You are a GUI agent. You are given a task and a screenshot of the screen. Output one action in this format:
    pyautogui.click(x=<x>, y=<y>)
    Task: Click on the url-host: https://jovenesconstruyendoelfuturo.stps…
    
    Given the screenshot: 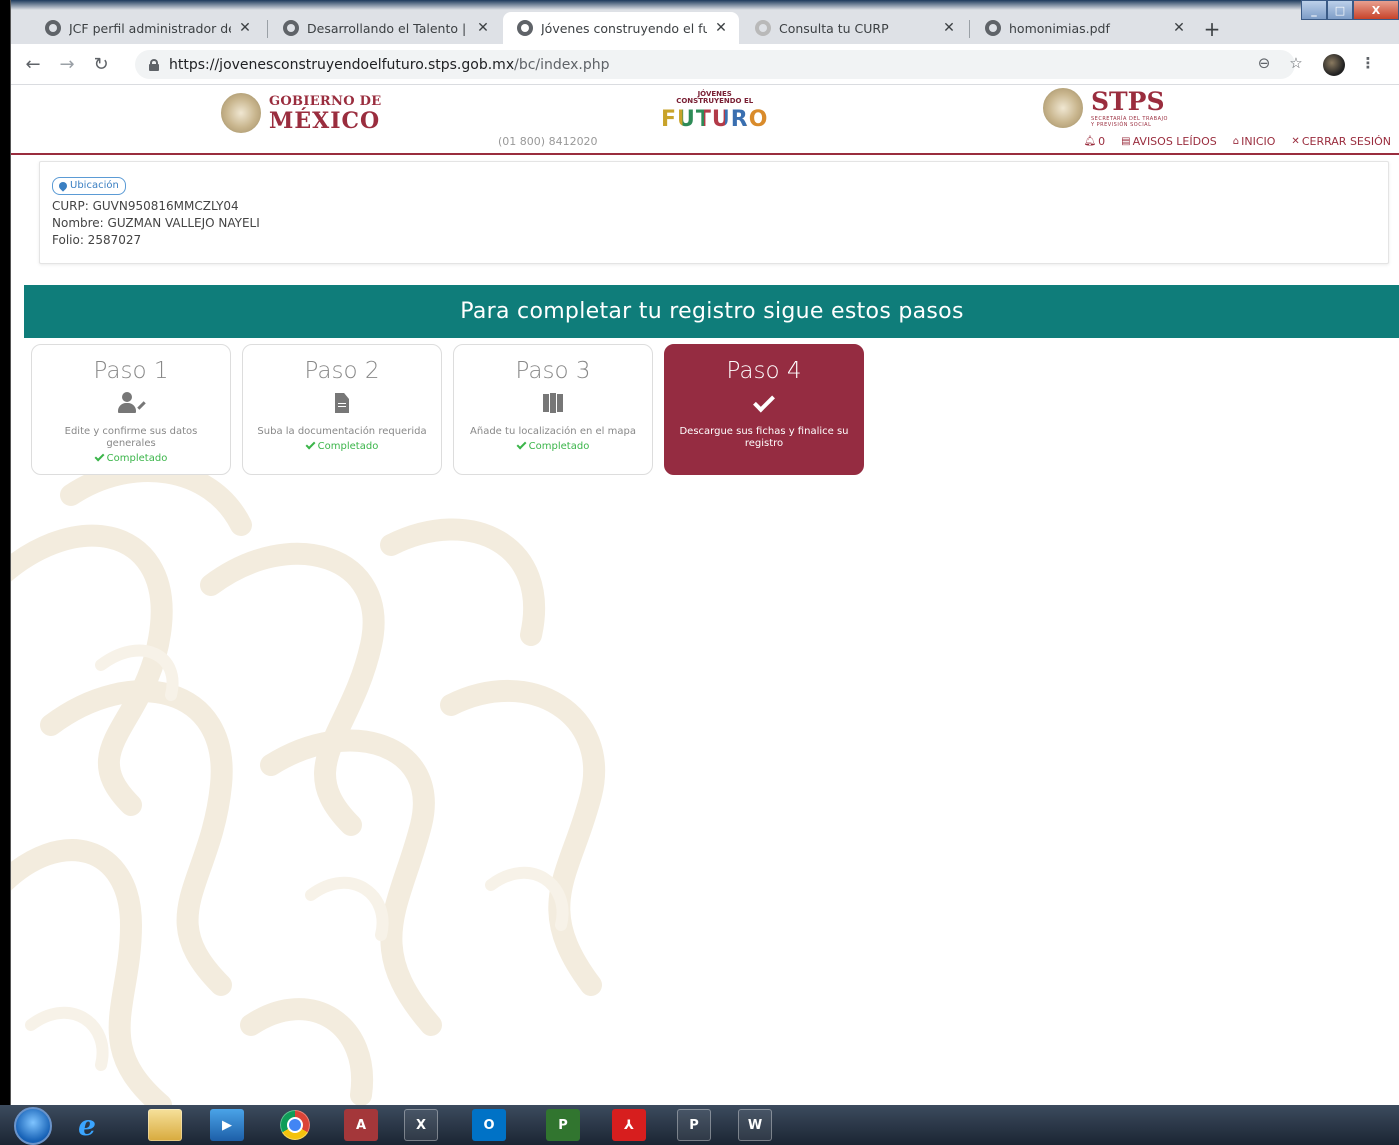 What is the action you would take?
    pyautogui.click(x=342, y=64)
    